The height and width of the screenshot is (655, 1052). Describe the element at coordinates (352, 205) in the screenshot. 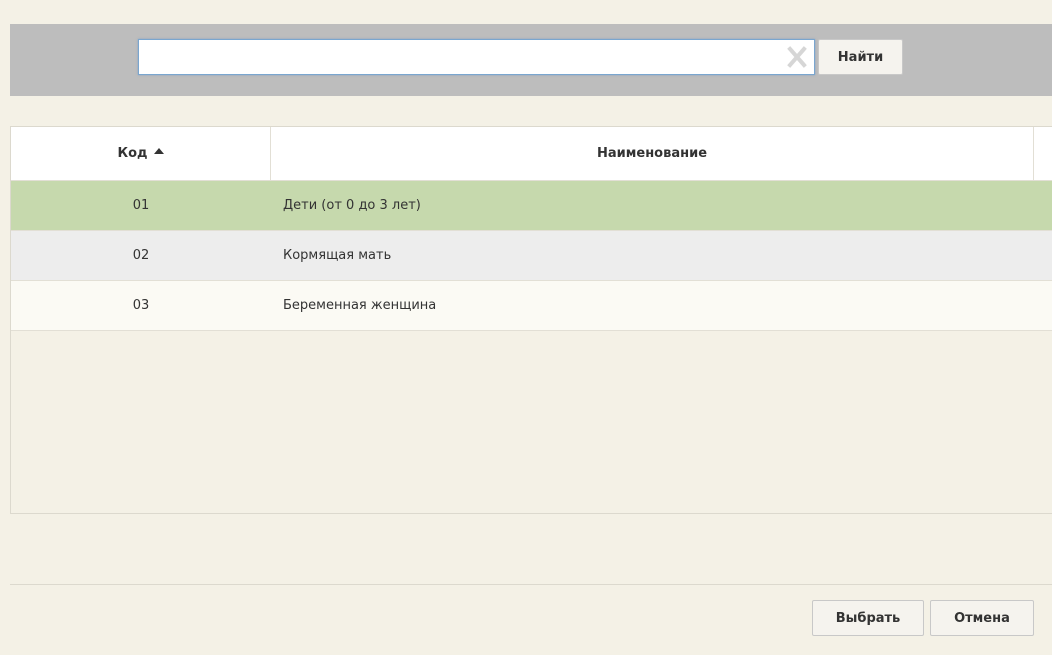

I see `cell-name: Дети (от 0 до 3 лет)` at that location.